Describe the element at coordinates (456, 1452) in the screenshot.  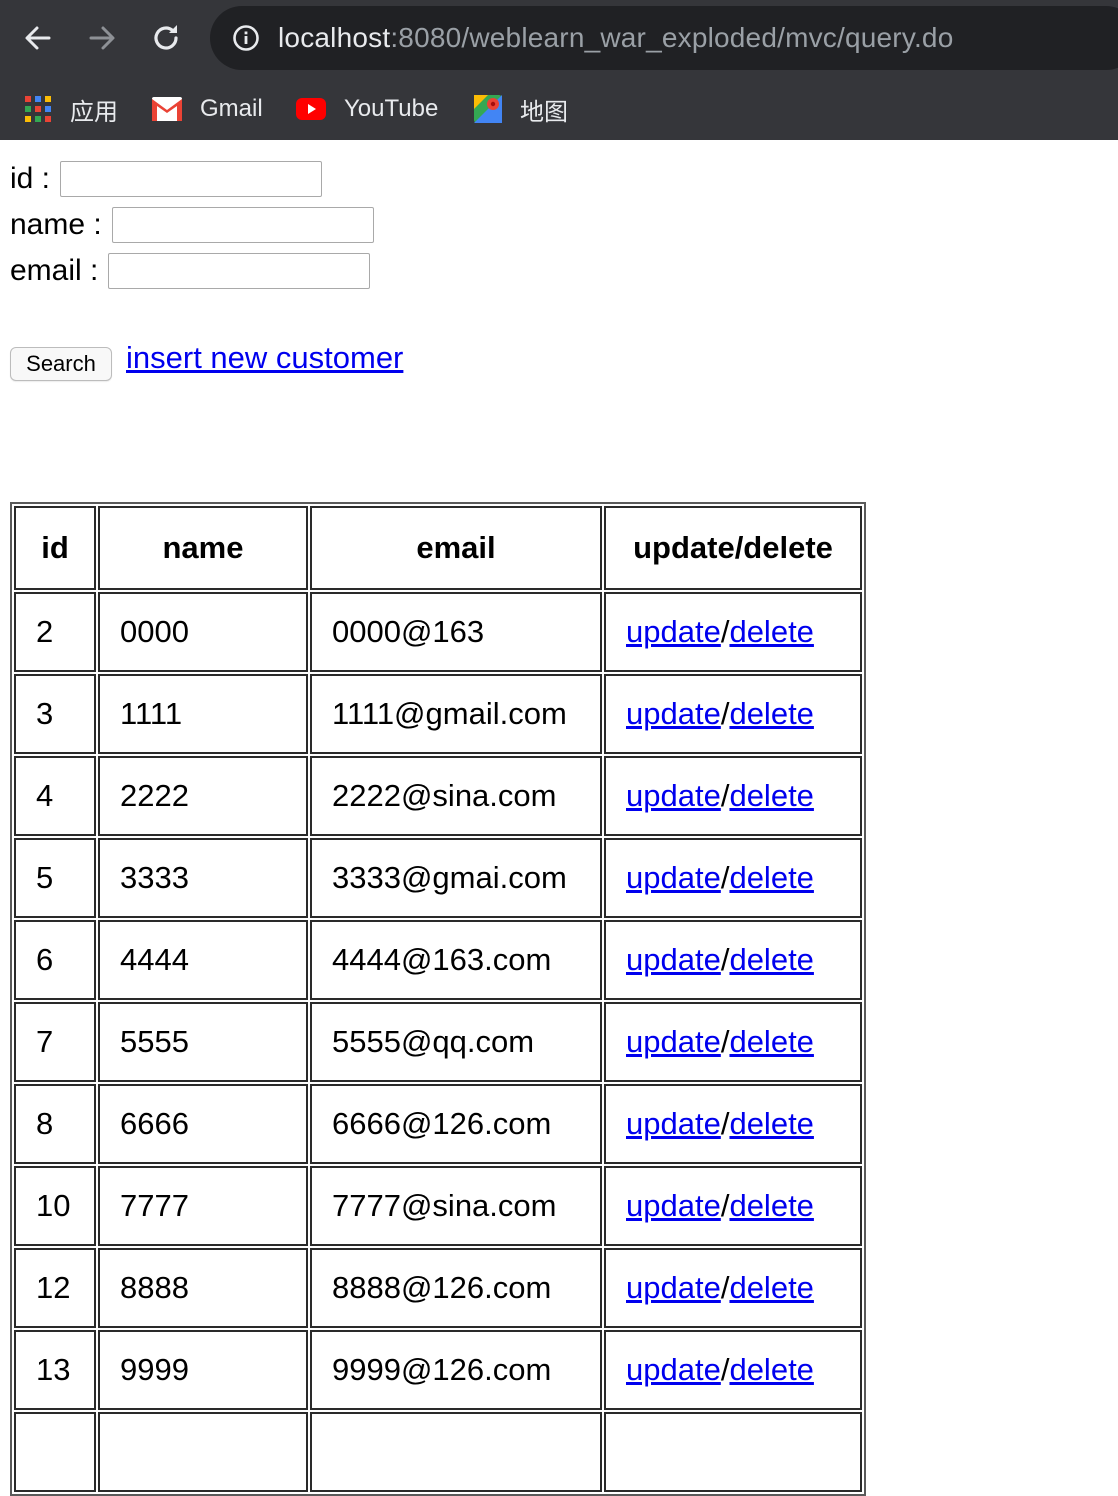
I see `cell-email` at that location.